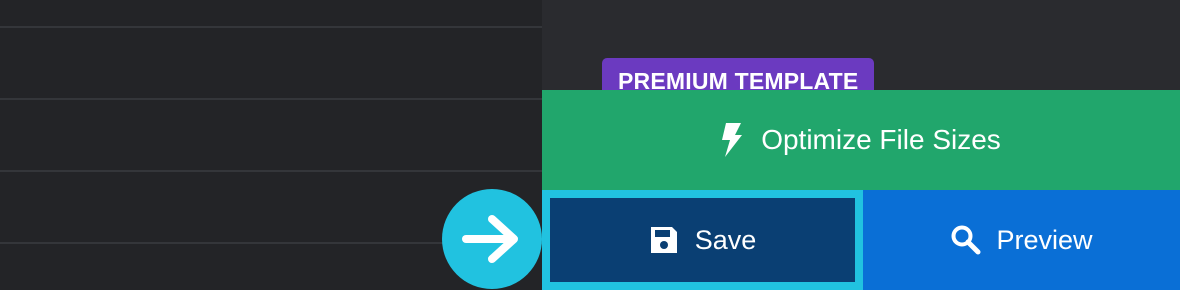 Image resolution: width=1180 pixels, height=290 pixels. I want to click on preview-button: Preview, so click(1021, 240).